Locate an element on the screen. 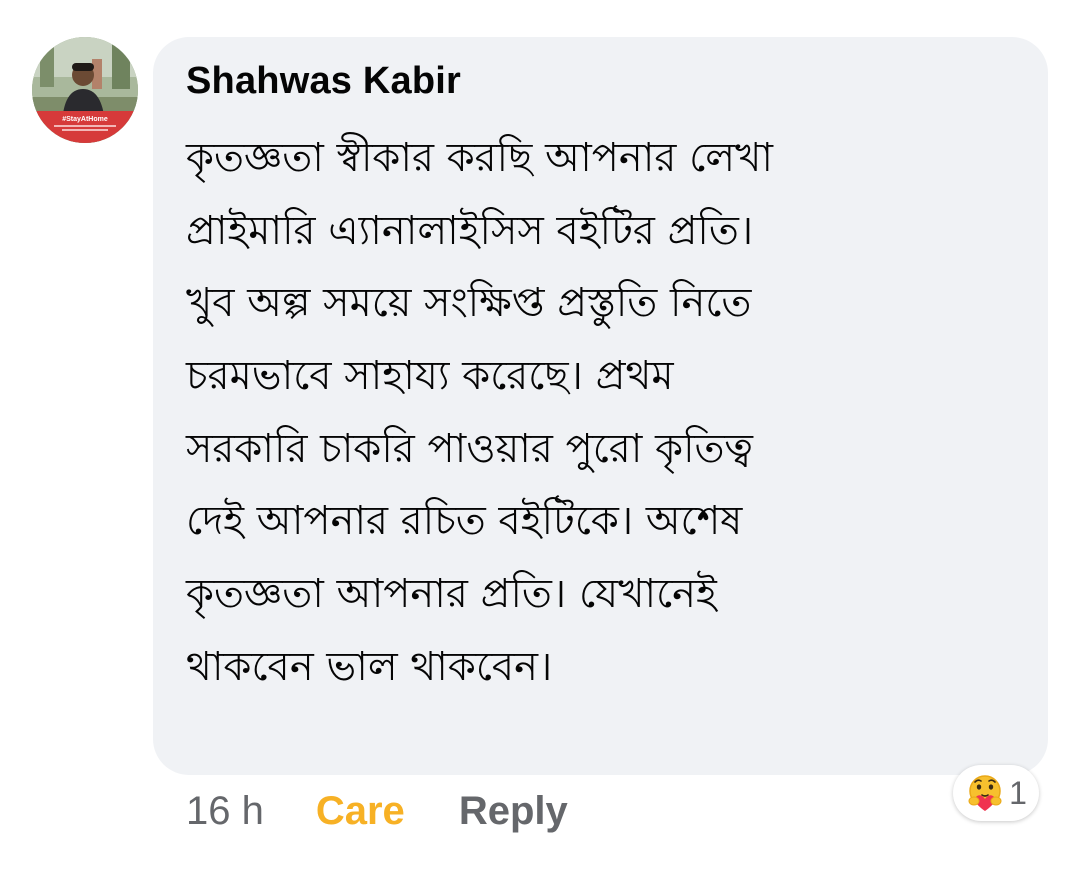 The width and height of the screenshot is (1080, 874). comment-line: দেই আপনার রচিত বইটিকে। অশেষ is located at coordinates (464, 521).